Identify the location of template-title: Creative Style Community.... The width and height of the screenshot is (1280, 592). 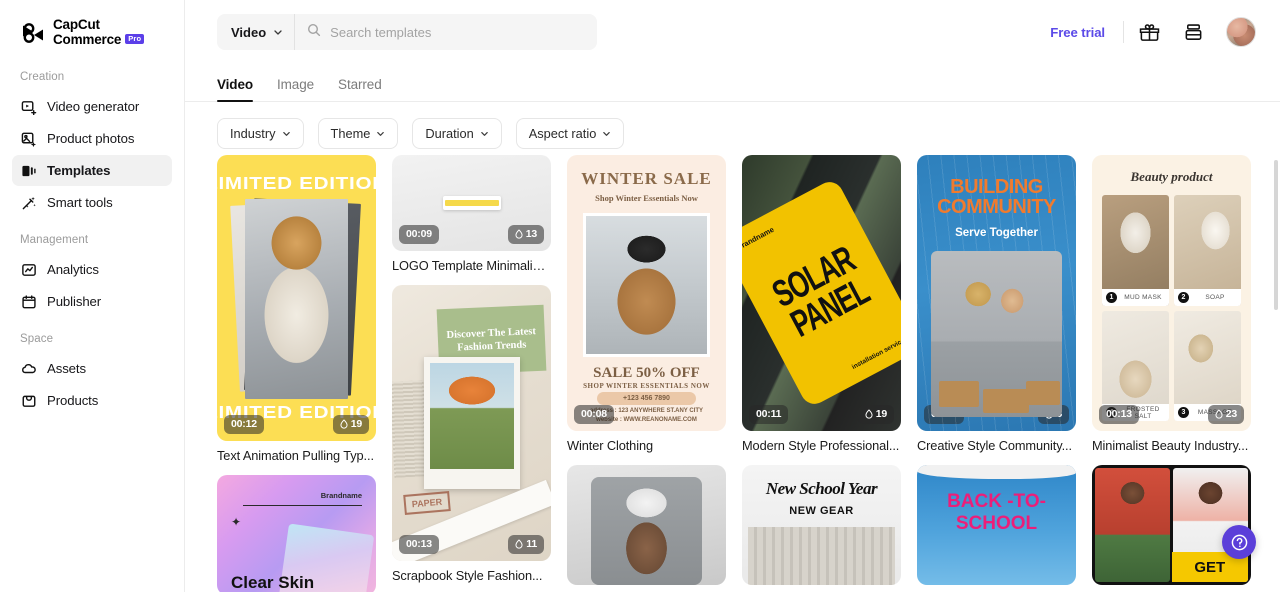
(994, 445).